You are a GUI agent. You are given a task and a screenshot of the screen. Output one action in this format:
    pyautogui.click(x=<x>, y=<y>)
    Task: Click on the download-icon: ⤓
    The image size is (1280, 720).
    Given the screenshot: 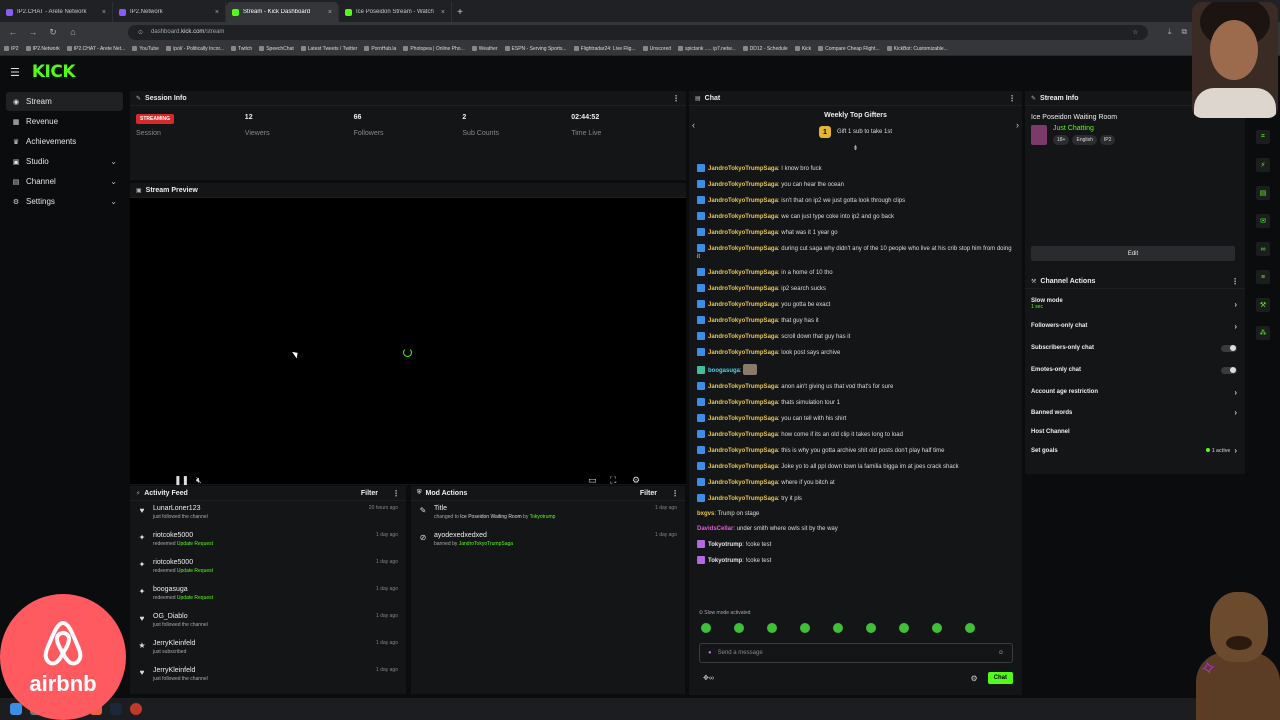 What is the action you would take?
    pyautogui.click(x=1170, y=32)
    